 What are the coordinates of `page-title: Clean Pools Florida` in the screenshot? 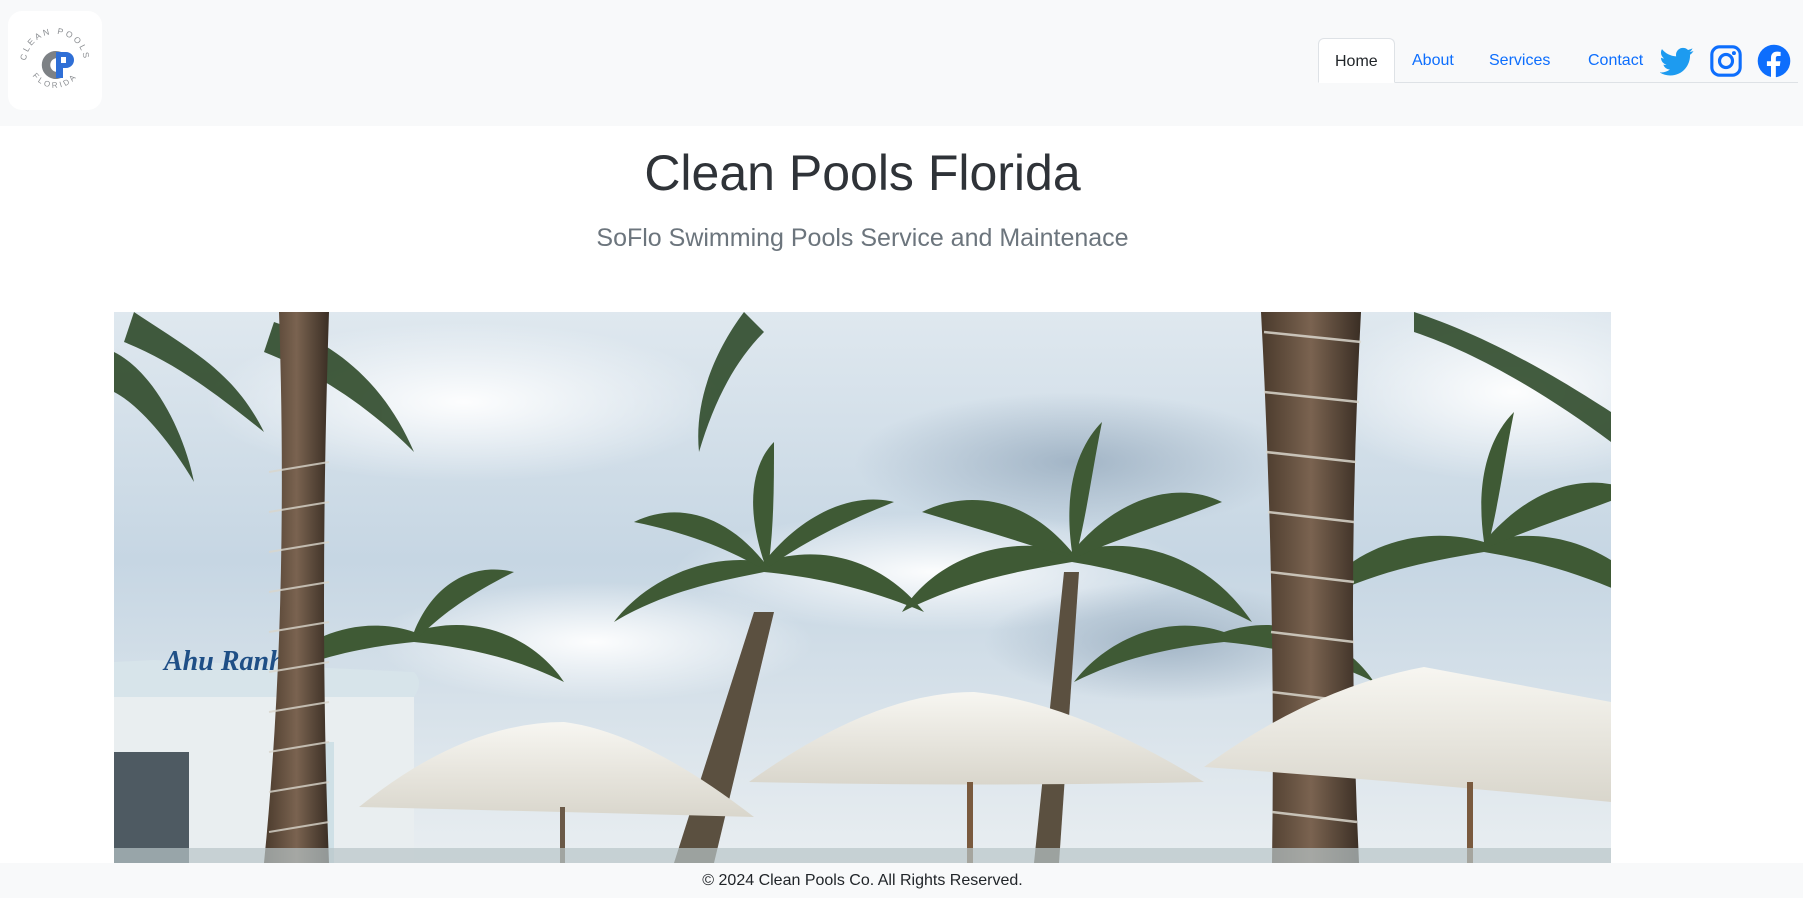 It's located at (862, 173).